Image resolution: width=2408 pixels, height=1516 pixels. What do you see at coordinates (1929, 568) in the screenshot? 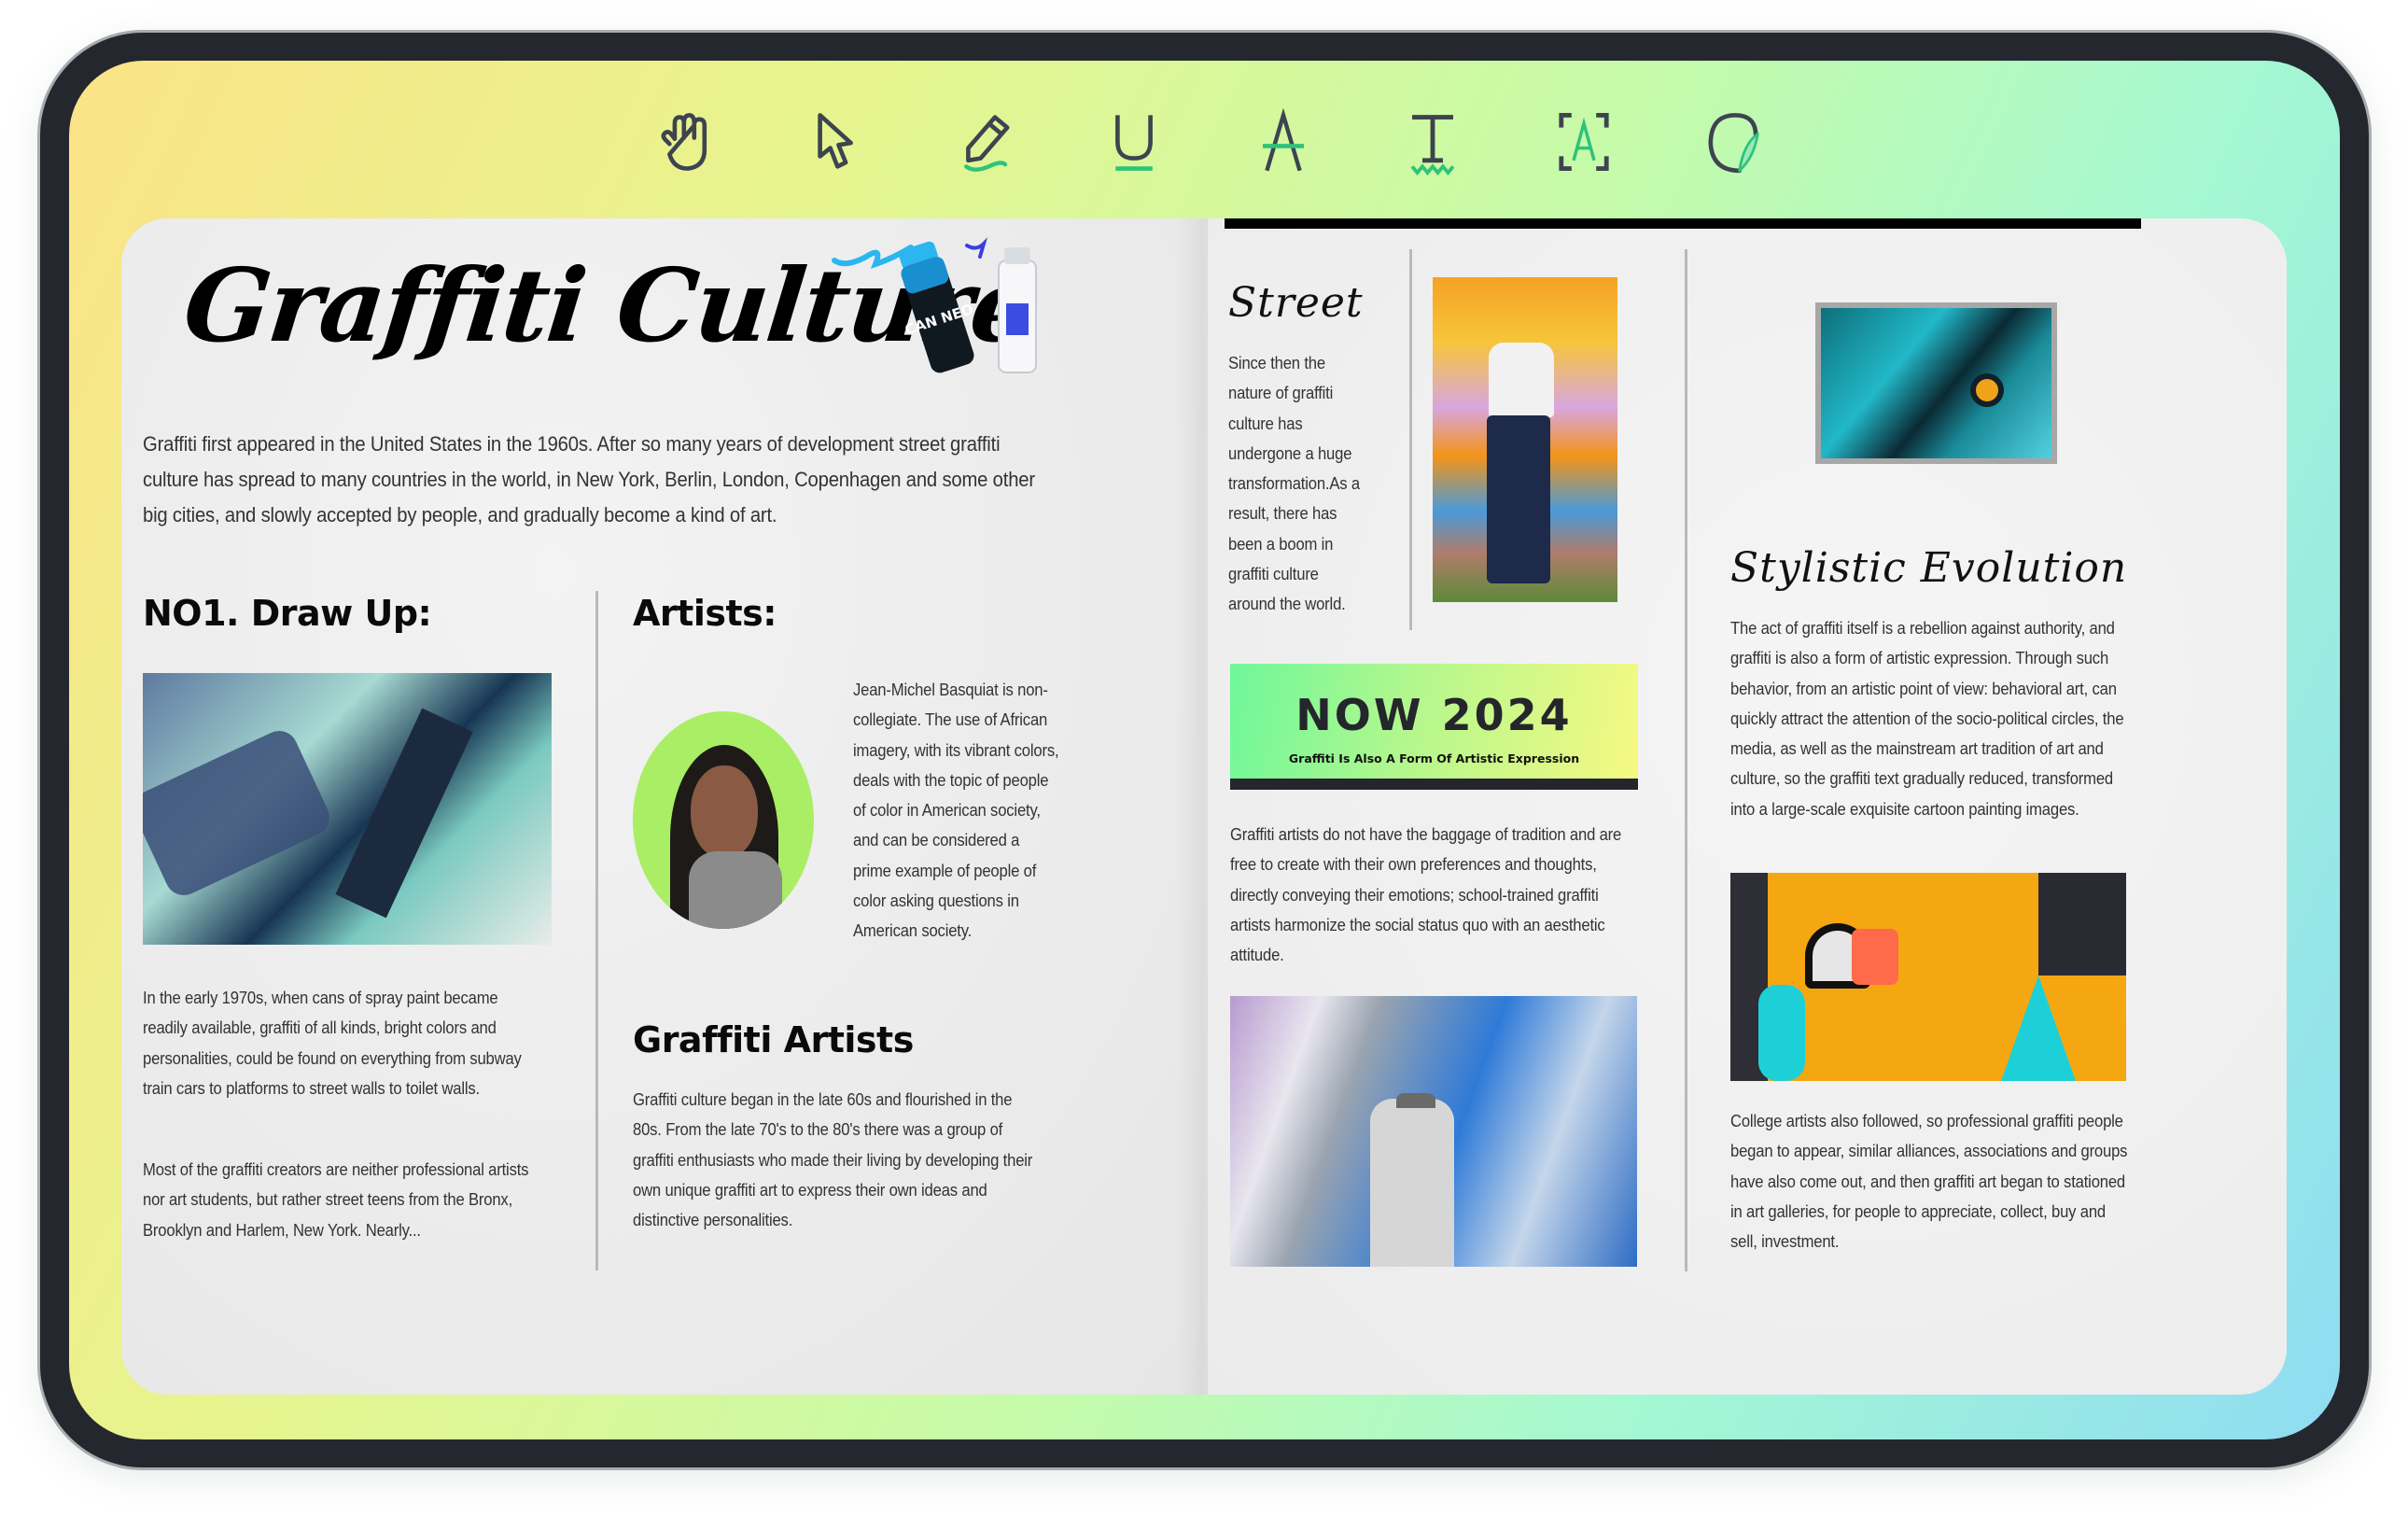
I see `stylistic-heading: Stylistic Evolution` at bounding box center [1929, 568].